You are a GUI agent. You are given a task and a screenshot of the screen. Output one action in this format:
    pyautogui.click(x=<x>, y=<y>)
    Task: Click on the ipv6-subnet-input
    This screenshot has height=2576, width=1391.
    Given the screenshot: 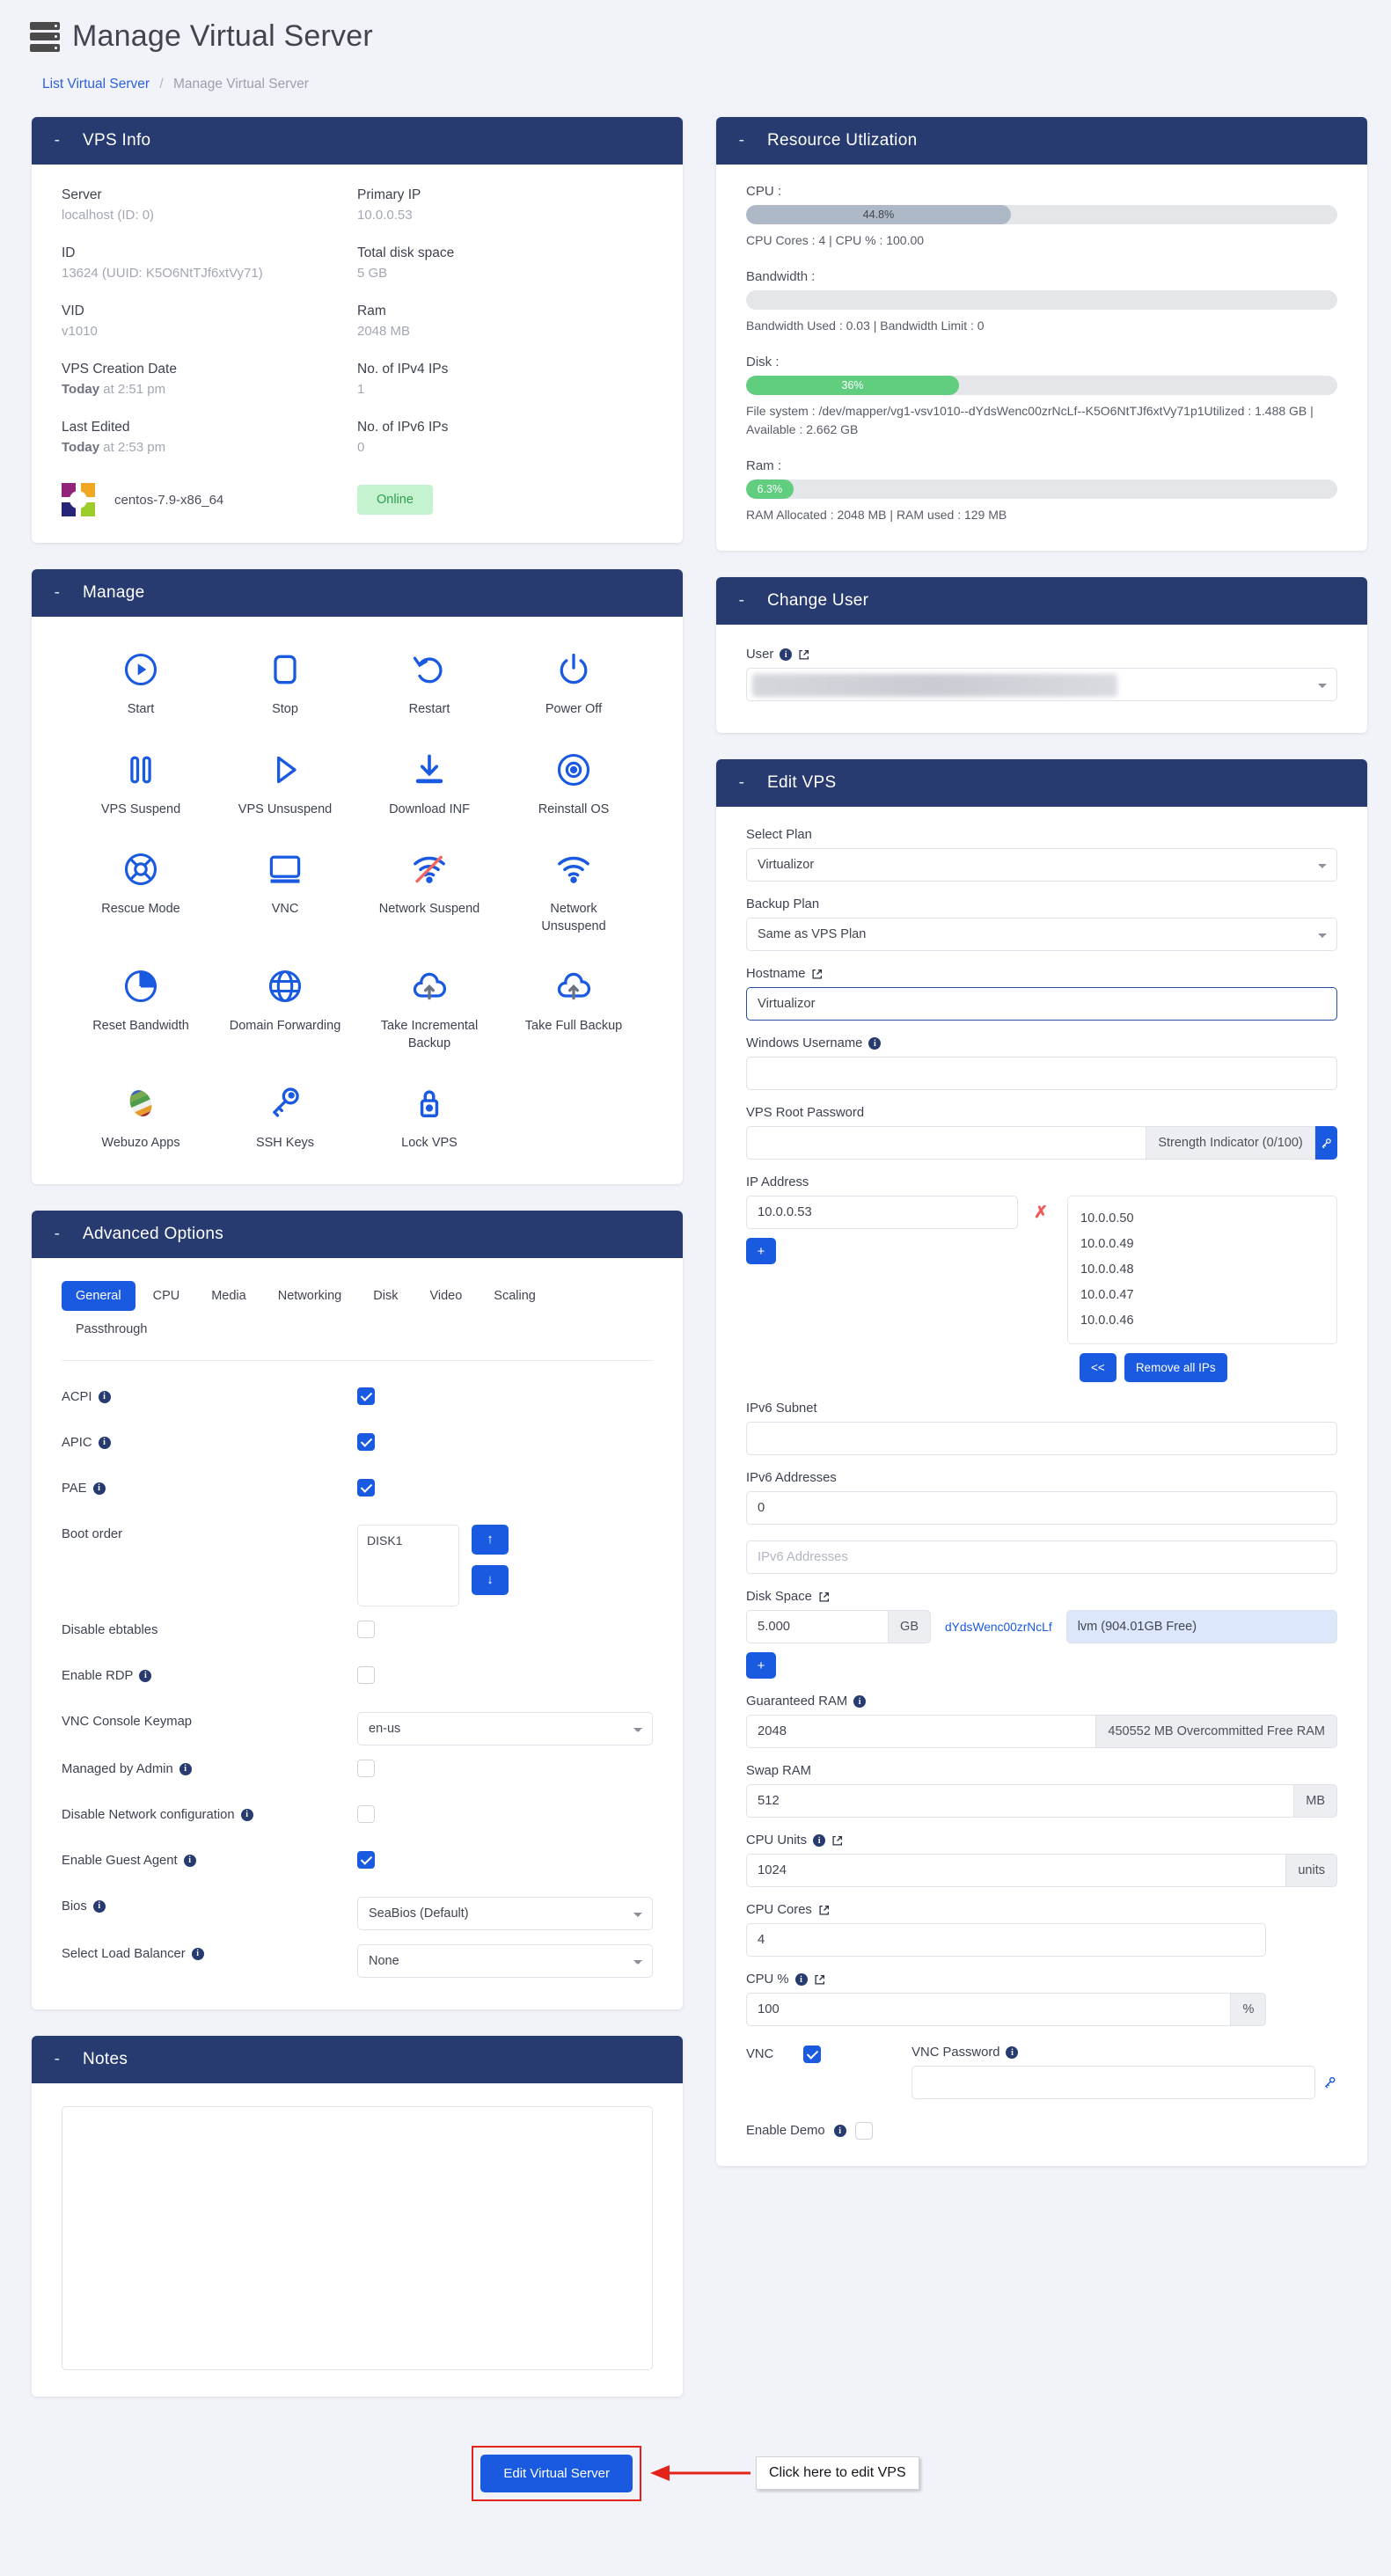 What is the action you would take?
    pyautogui.click(x=1041, y=1438)
    